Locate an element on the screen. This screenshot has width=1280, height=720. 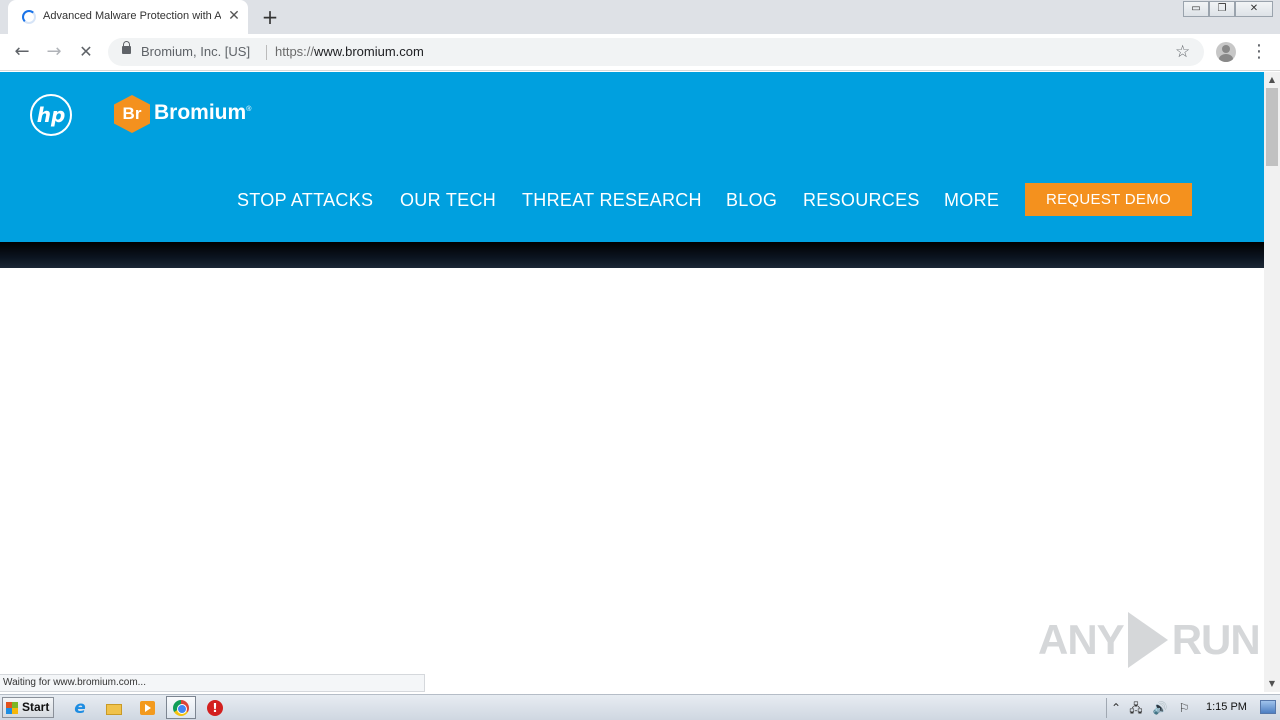
nav-resources: RESOURCES is located at coordinates (861, 200).